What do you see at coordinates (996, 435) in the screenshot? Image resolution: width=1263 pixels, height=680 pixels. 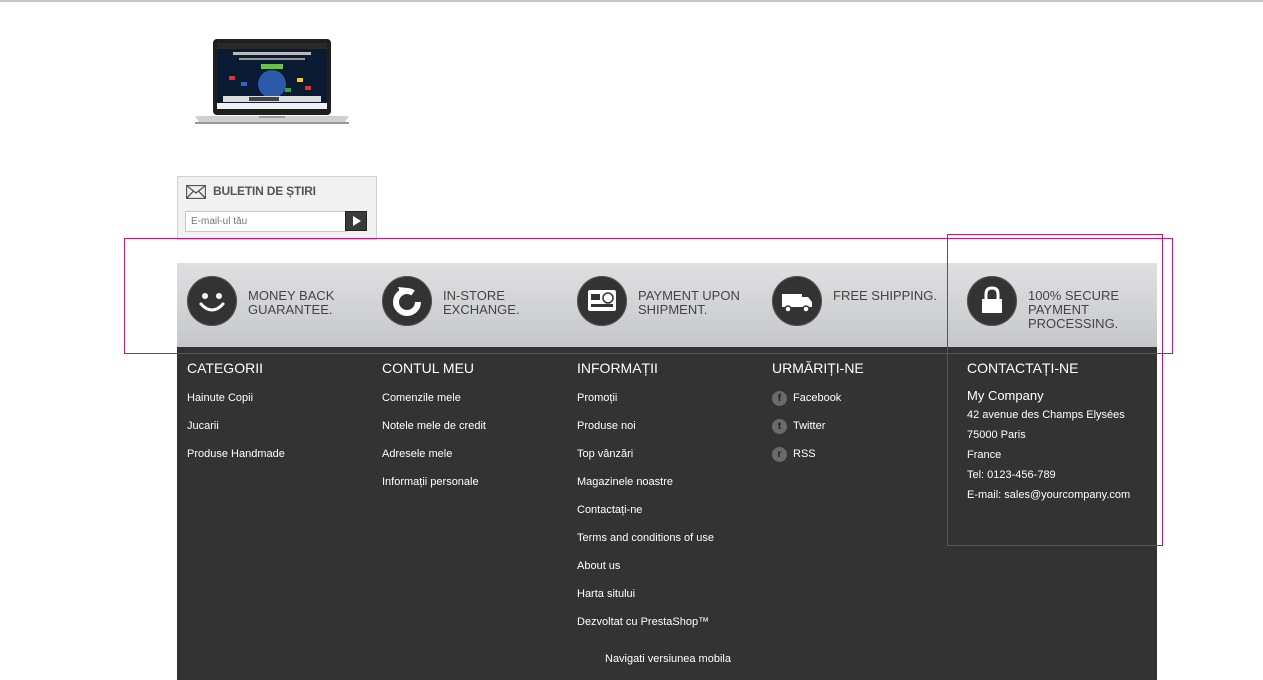 I see `contact-city: 75000 Paris` at bounding box center [996, 435].